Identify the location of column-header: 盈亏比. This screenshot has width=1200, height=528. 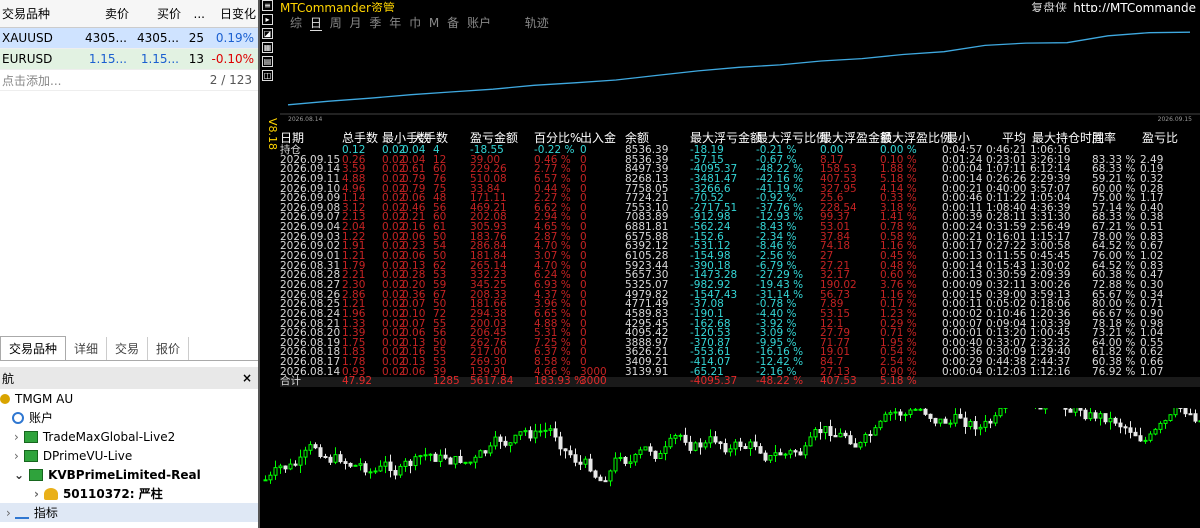
(1160, 138).